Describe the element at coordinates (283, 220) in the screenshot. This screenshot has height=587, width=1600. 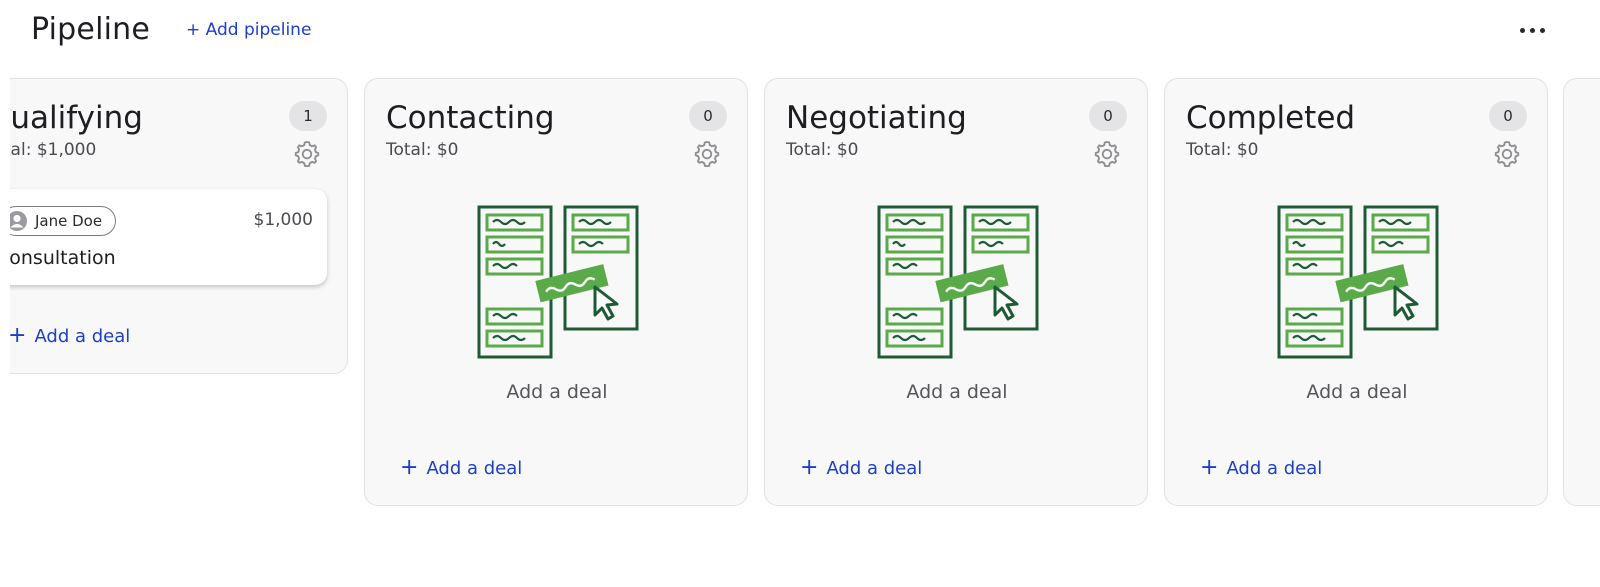
I see `deal-amount: $1,000` at that location.